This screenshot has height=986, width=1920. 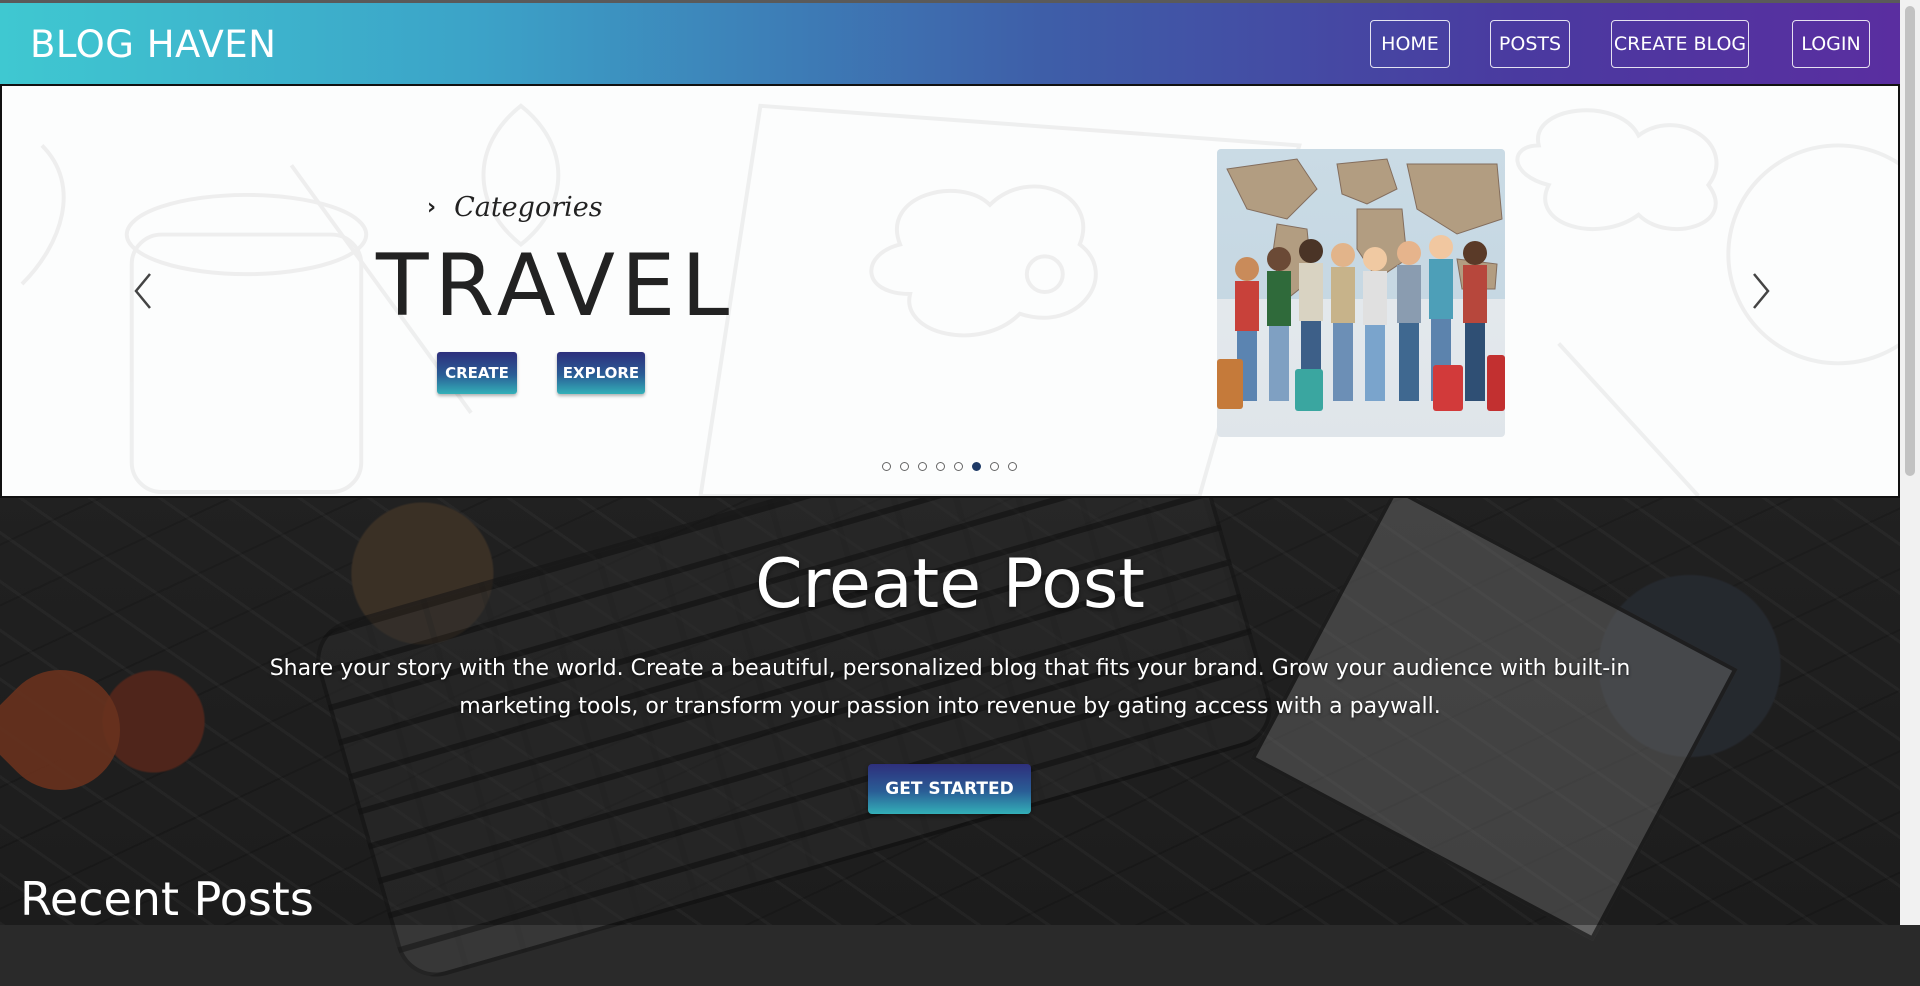 What do you see at coordinates (949, 789) in the screenshot?
I see `get-started-button: GET STARTED` at bounding box center [949, 789].